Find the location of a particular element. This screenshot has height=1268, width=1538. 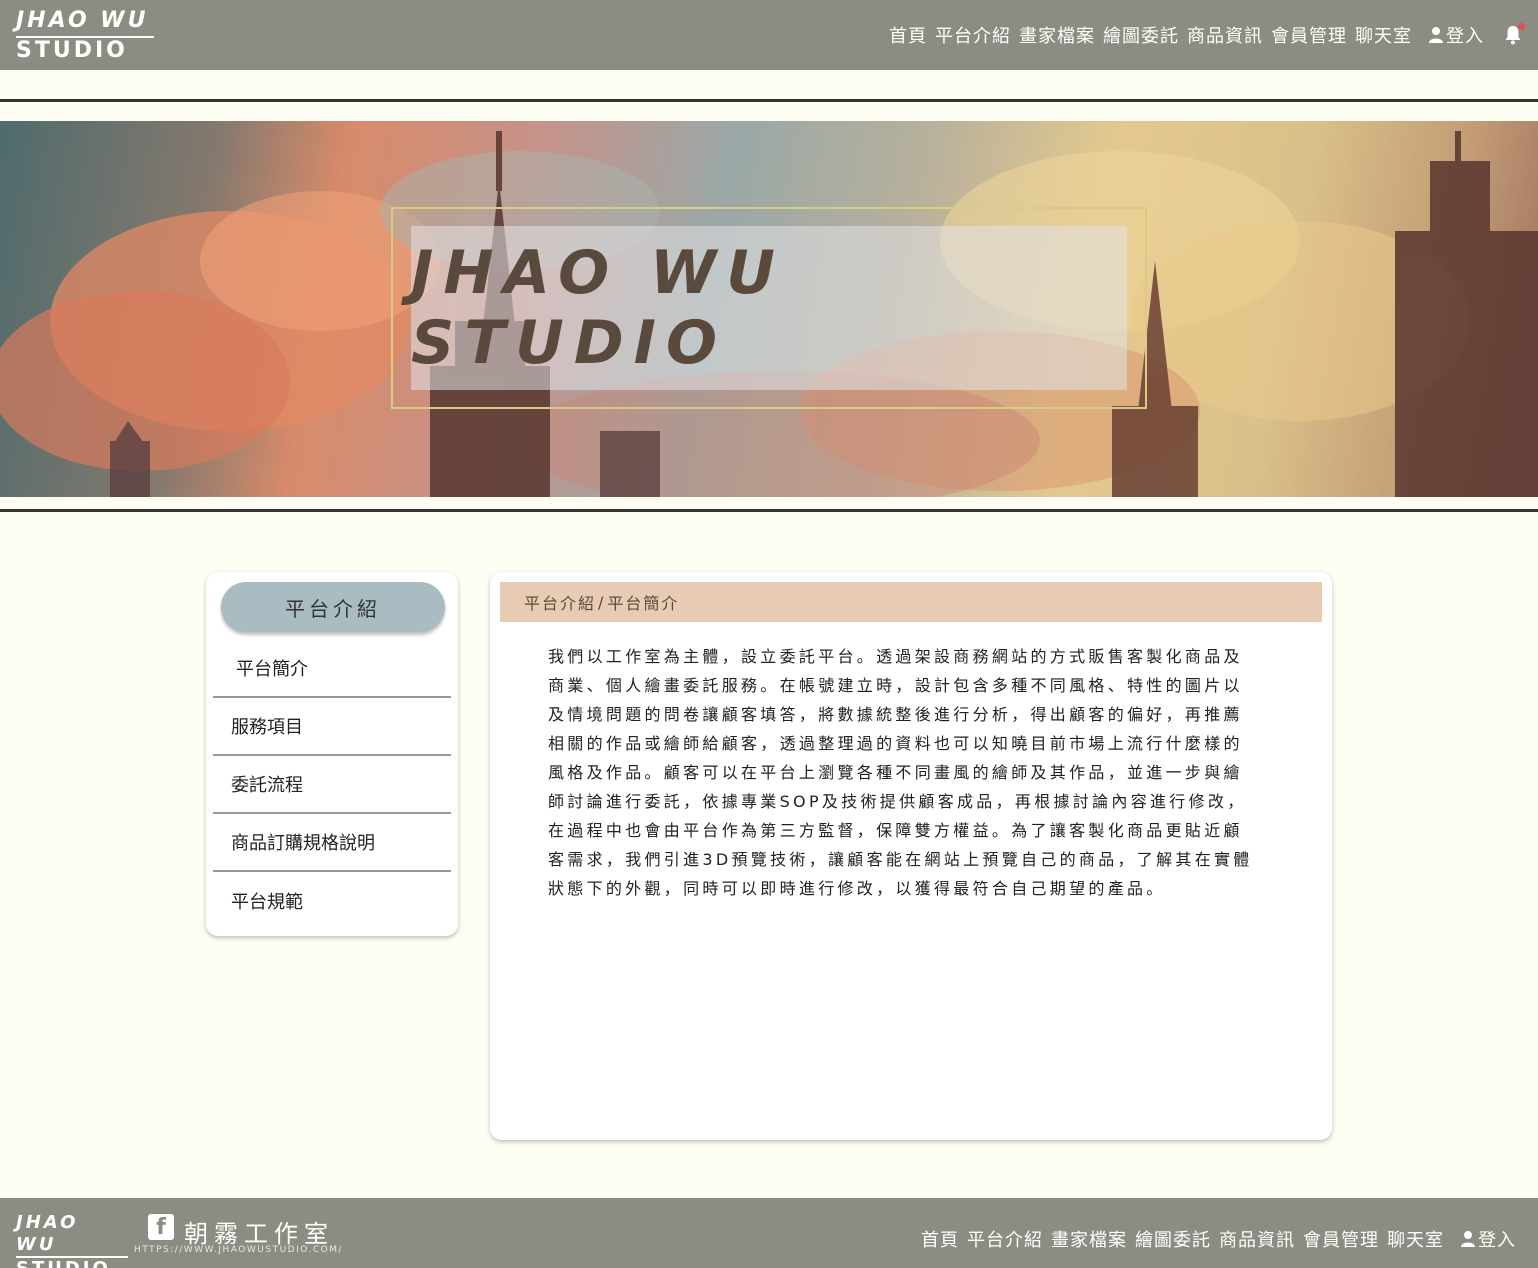

nav-platform-intro: 平台介紹 is located at coordinates (973, 35).